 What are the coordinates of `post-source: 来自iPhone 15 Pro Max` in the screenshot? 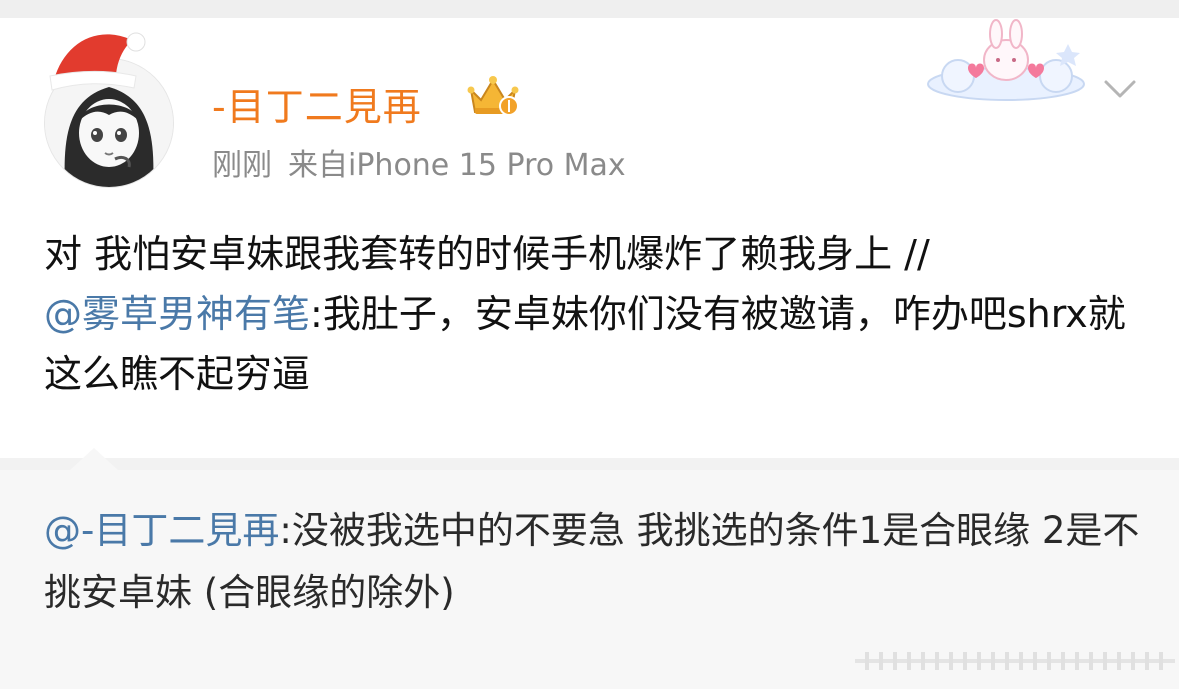 It's located at (457, 165).